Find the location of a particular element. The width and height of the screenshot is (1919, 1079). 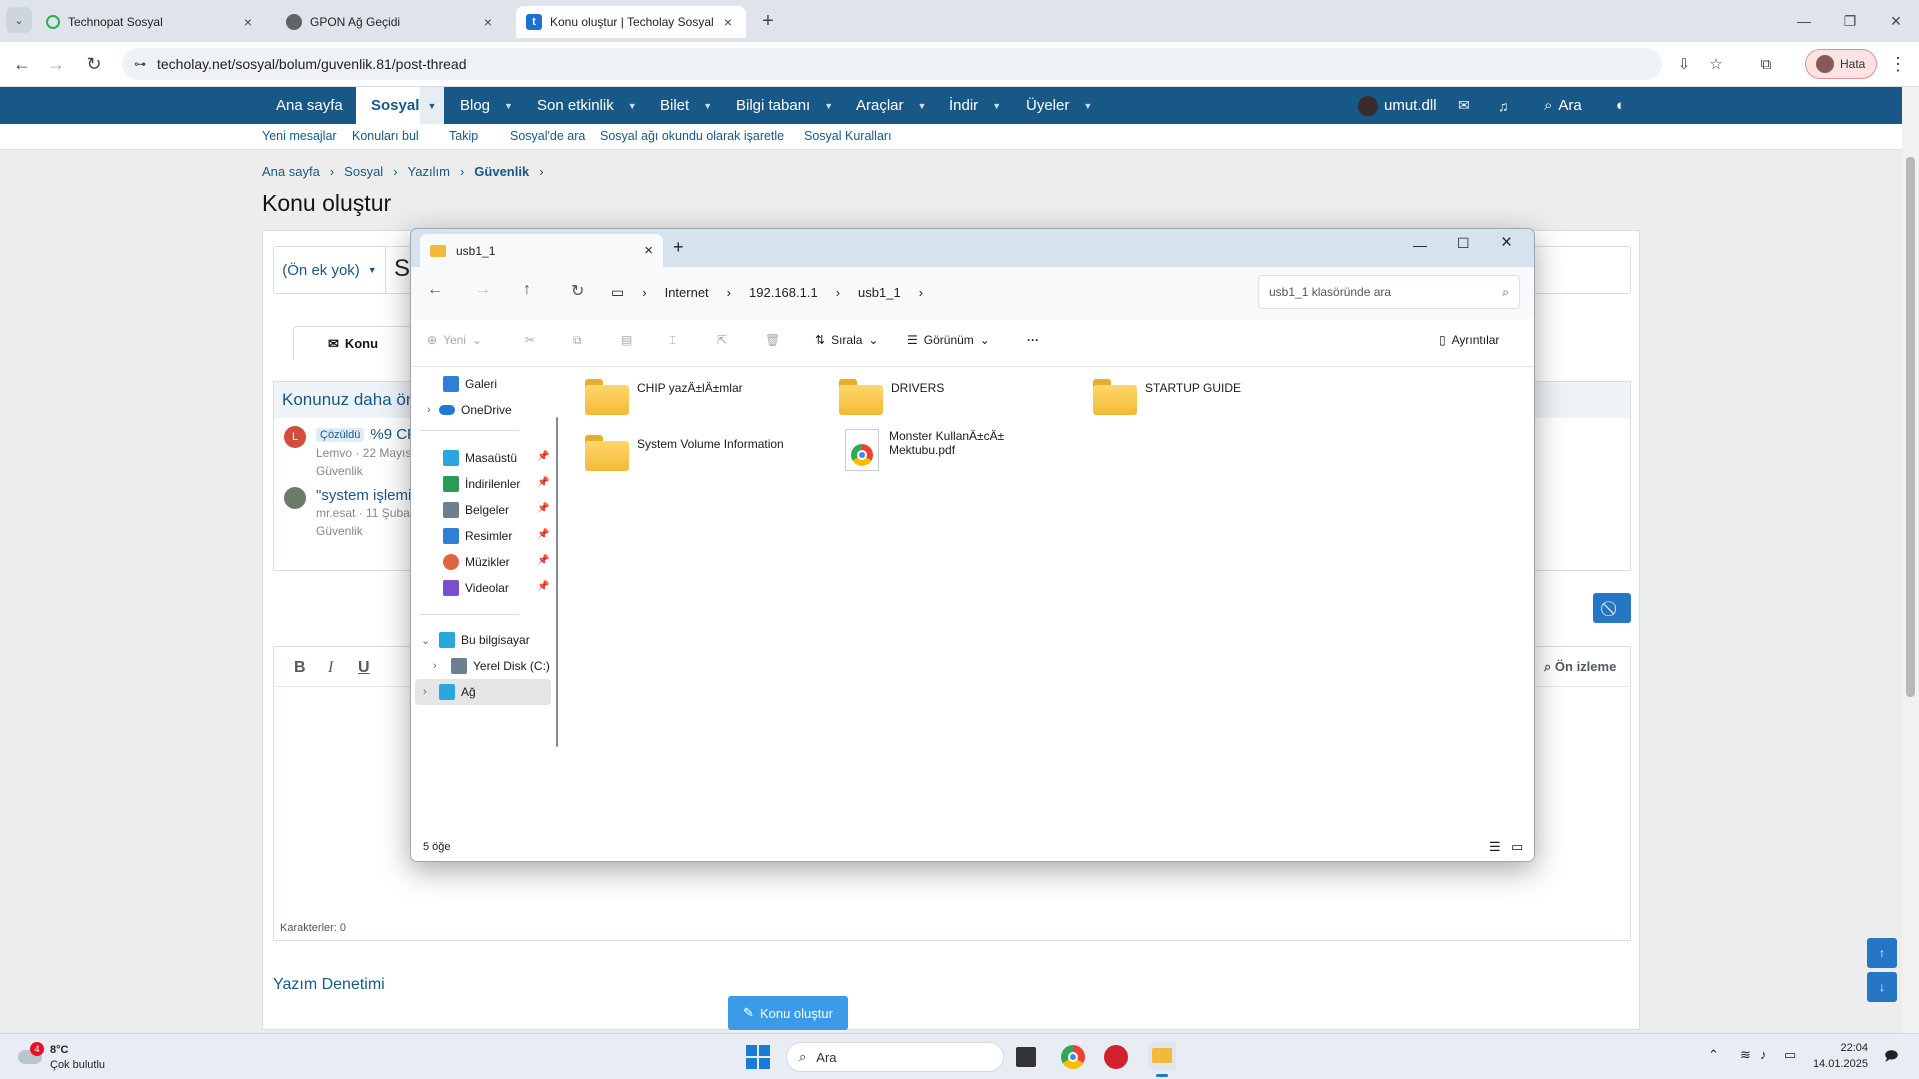

sidebar-item-ag: › Ağ is located at coordinates (483, 692).